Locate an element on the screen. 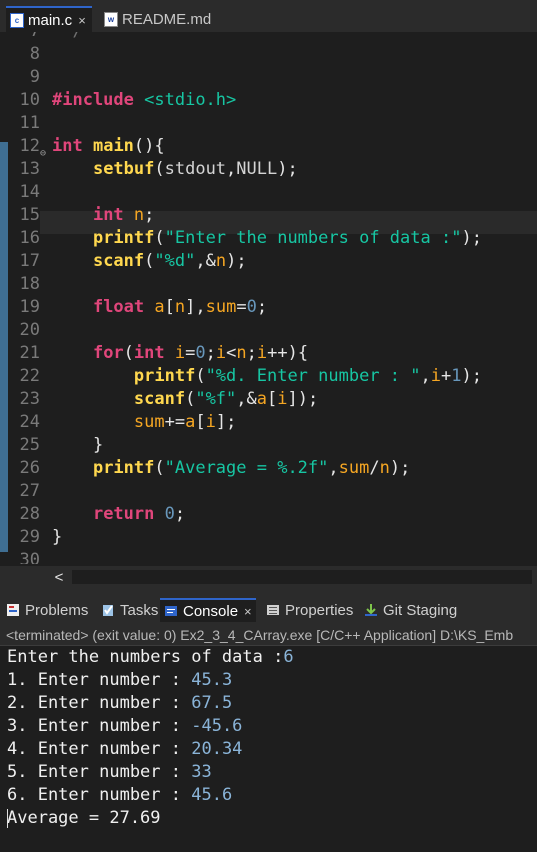  console-line: 6. Enter number : 45.6 is located at coordinates (119, 795).